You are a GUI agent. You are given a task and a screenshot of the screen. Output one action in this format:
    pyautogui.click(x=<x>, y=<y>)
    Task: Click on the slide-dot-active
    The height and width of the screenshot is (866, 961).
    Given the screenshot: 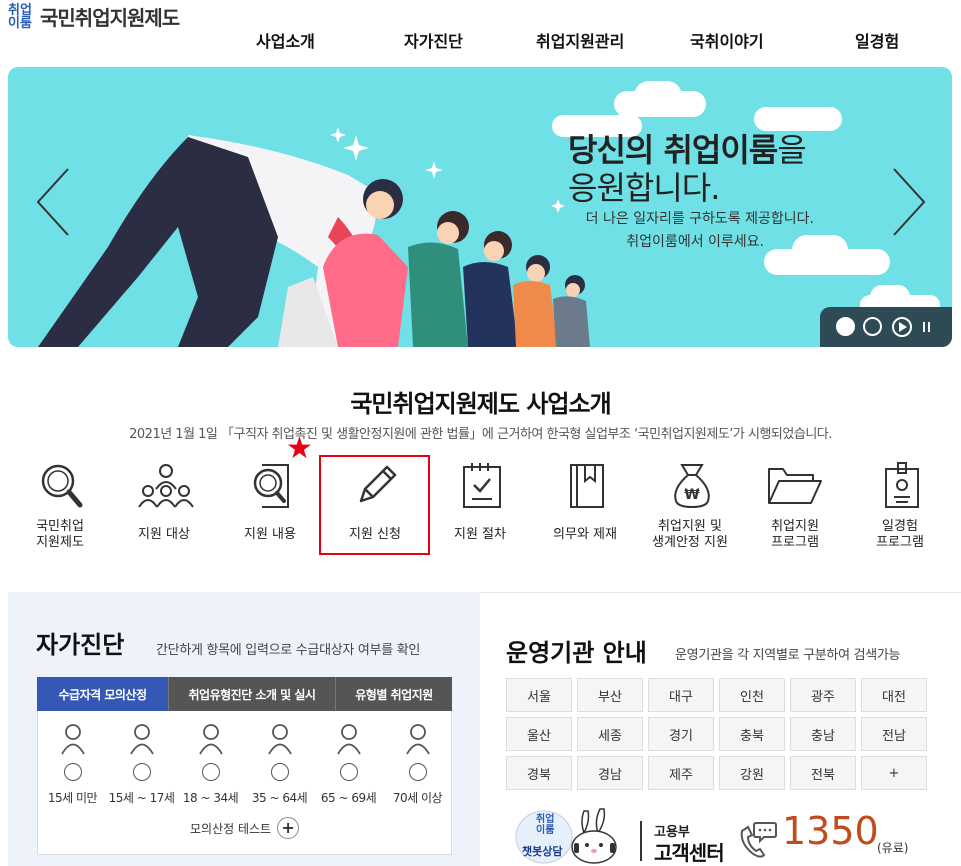 What is the action you would take?
    pyautogui.click(x=845, y=326)
    